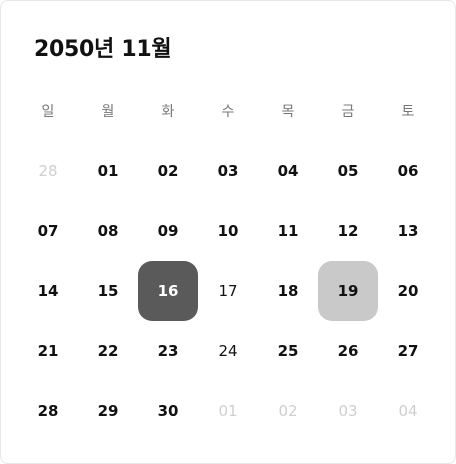 The width and height of the screenshot is (456, 464). I want to click on day-cell: 05, so click(348, 171).